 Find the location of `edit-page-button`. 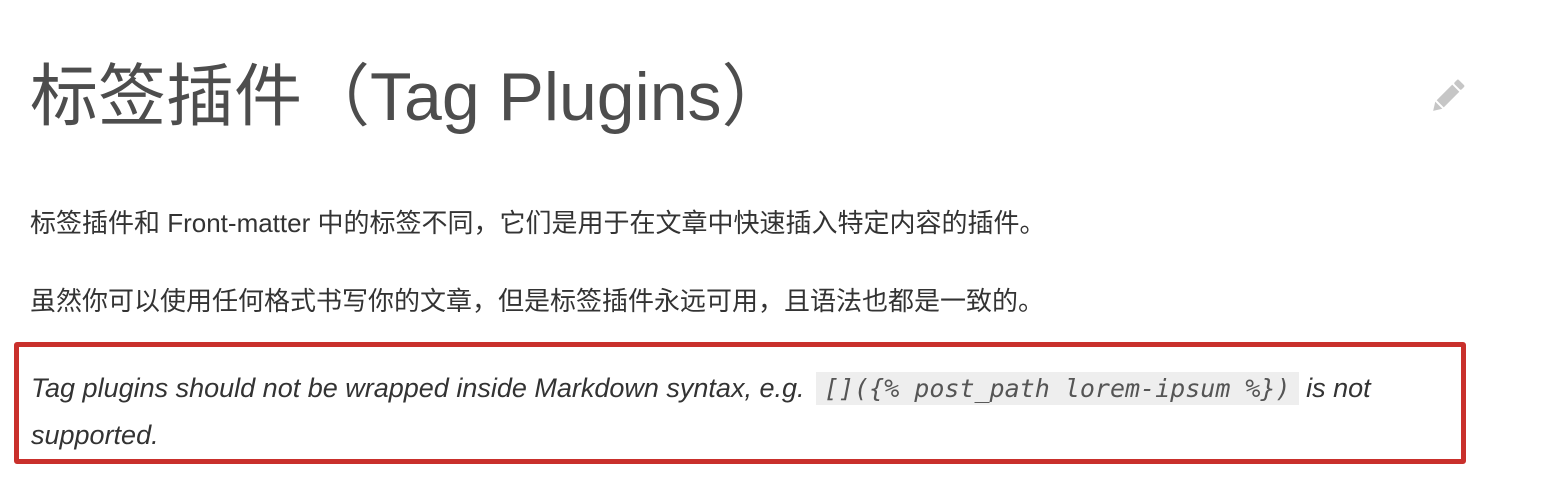

edit-page-button is located at coordinates (1448, 96).